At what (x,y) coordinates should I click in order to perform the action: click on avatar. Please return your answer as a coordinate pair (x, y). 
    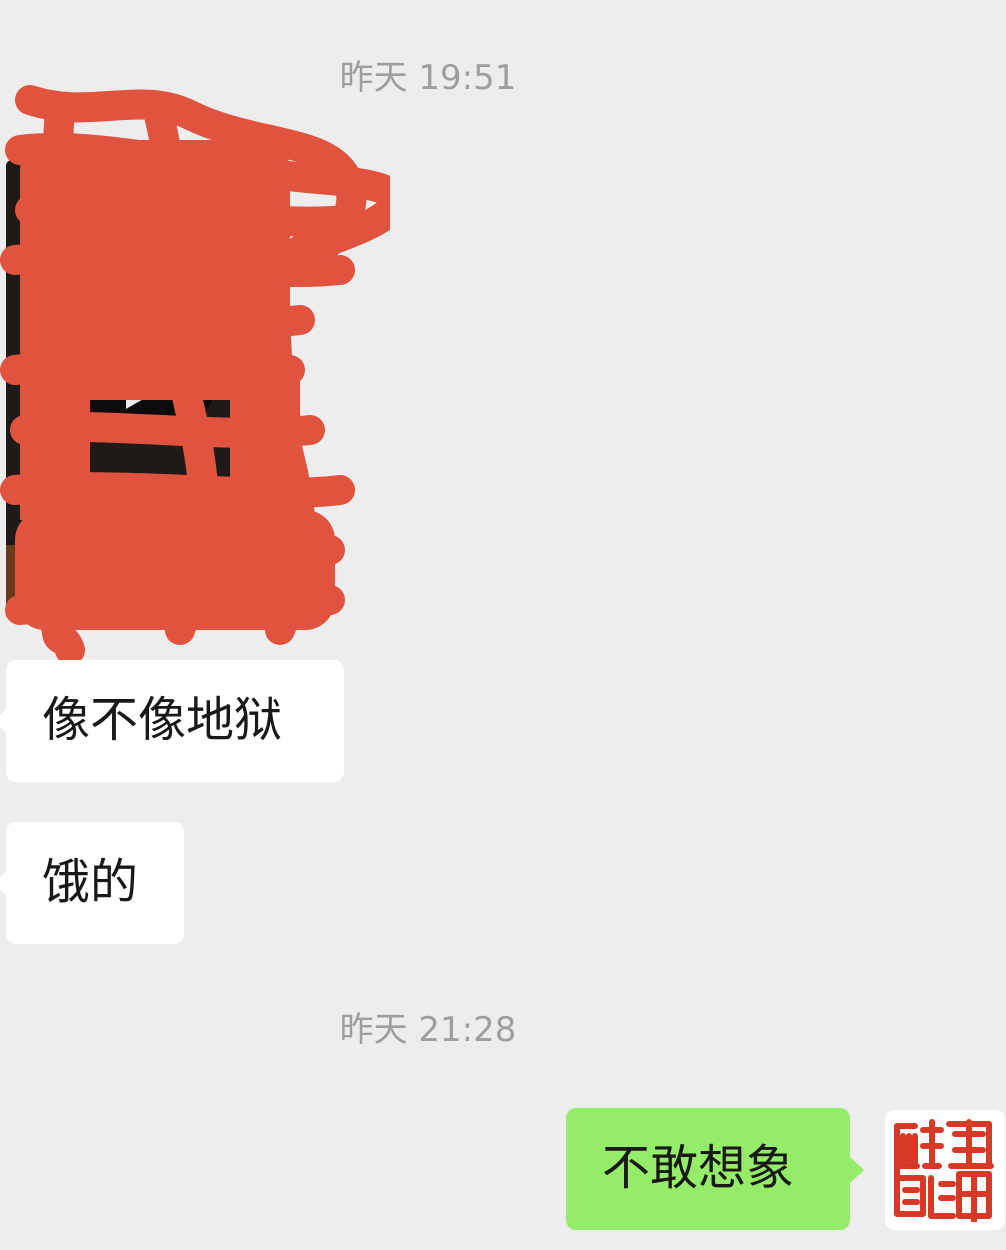
    Looking at the image, I should click on (945, 1170).